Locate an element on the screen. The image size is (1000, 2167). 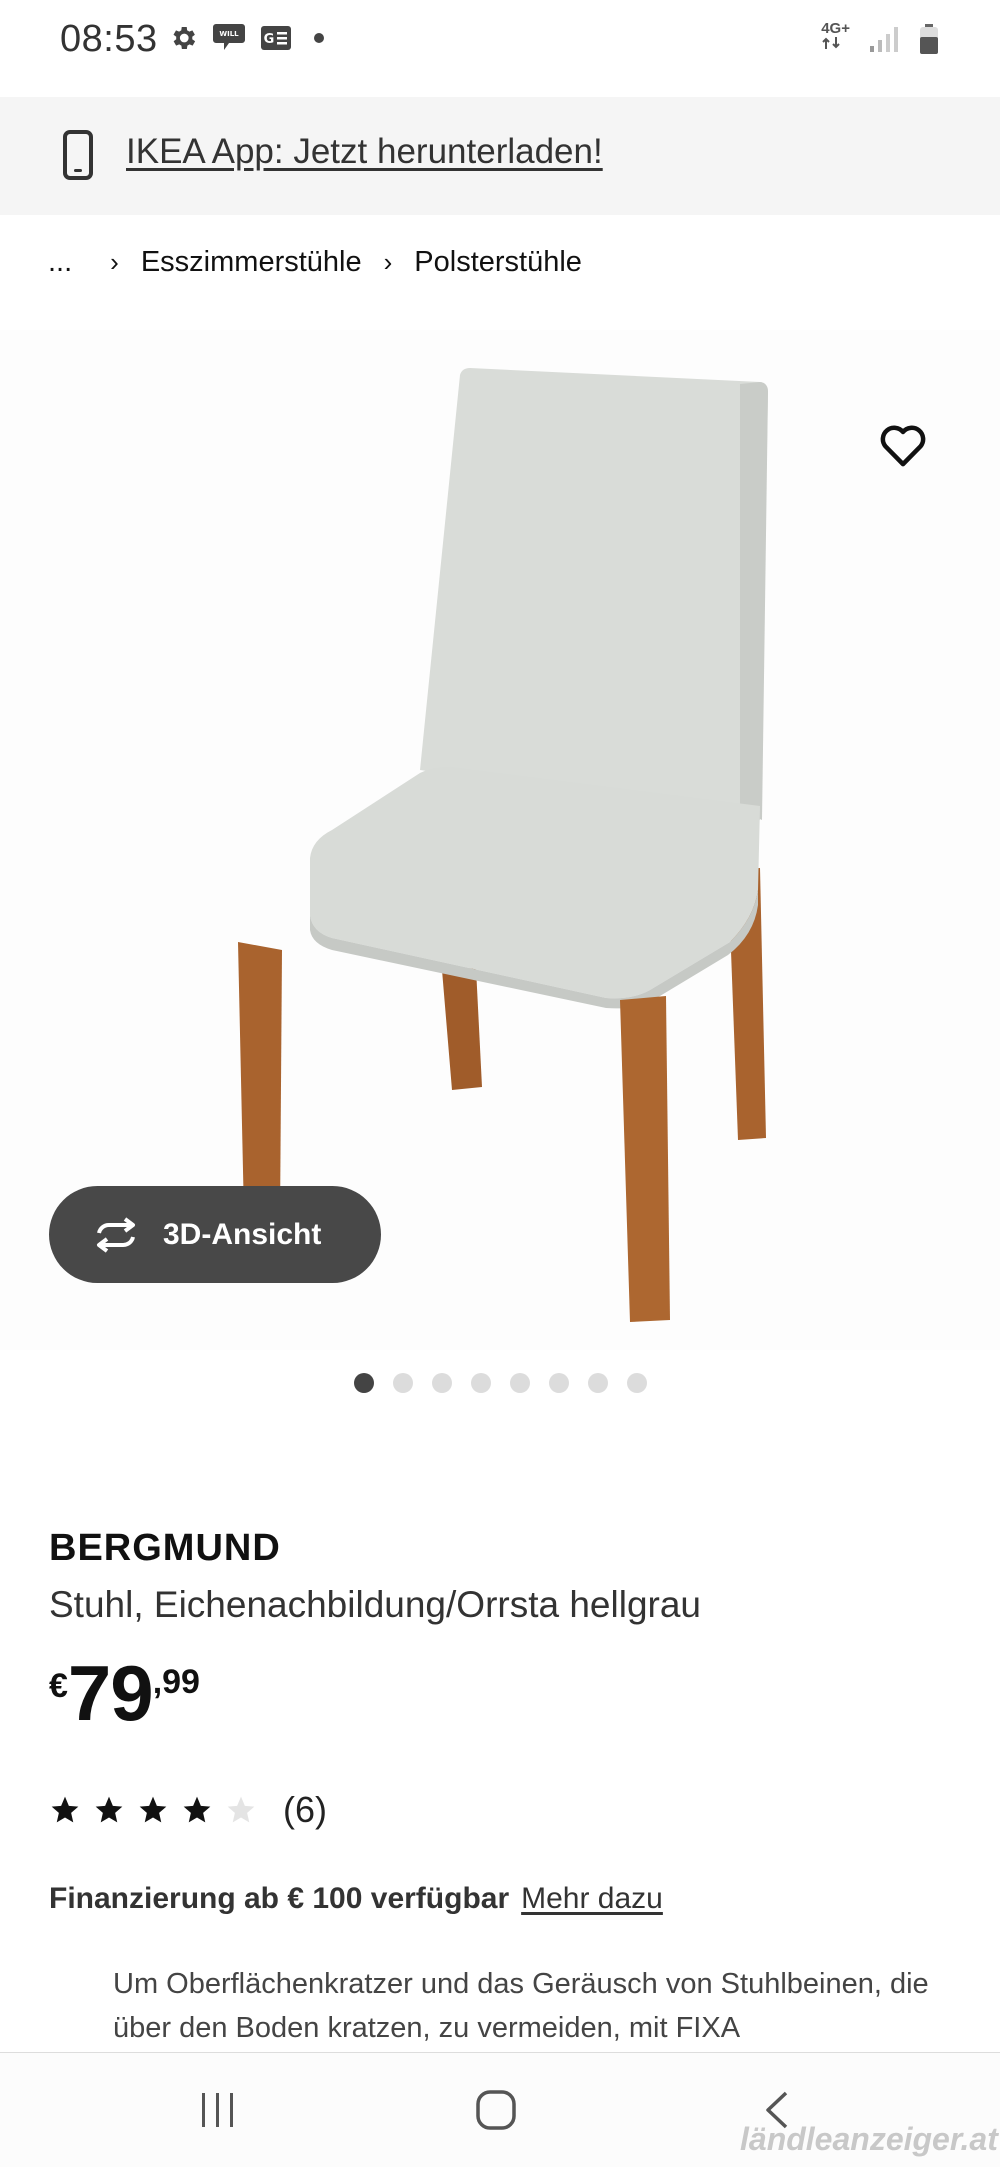
home-icon is located at coordinates (496, 2110).